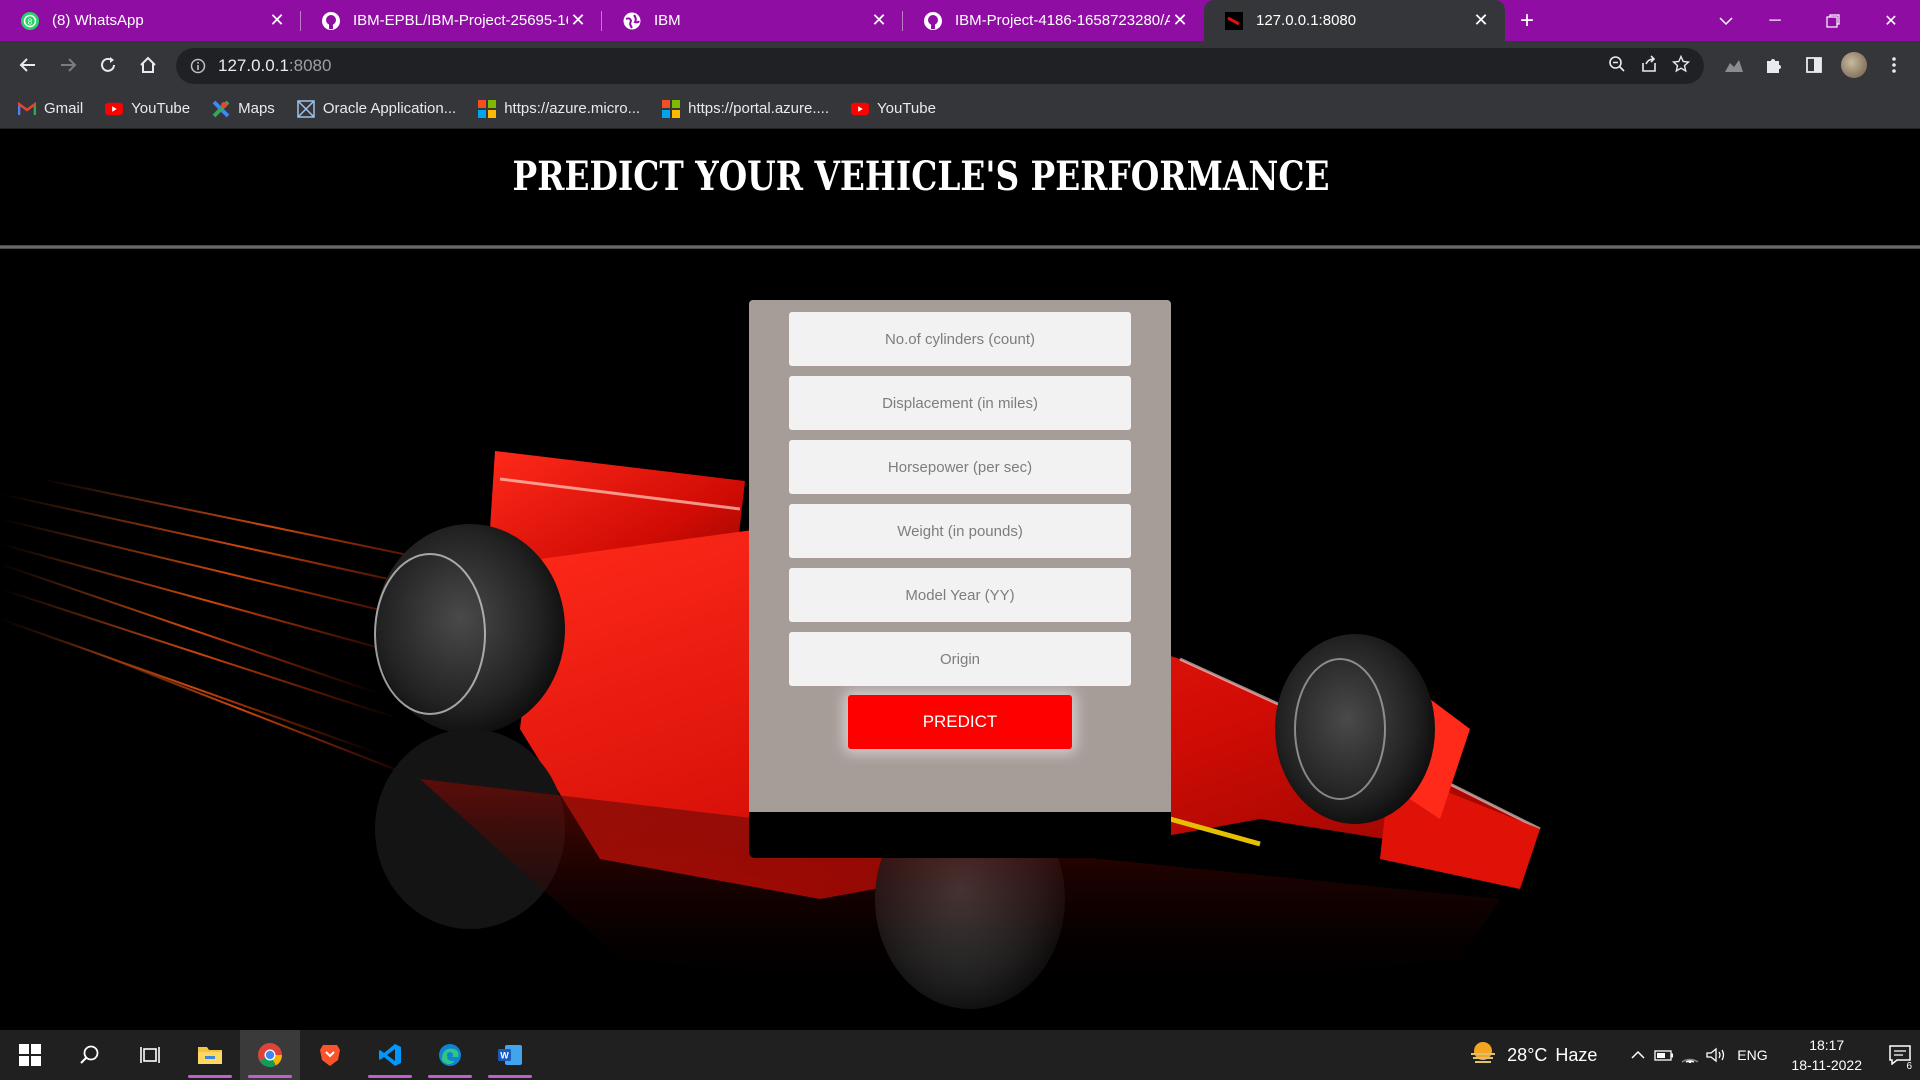 This screenshot has height=1080, width=1920. I want to click on zoom-icon, so click(1617, 66).